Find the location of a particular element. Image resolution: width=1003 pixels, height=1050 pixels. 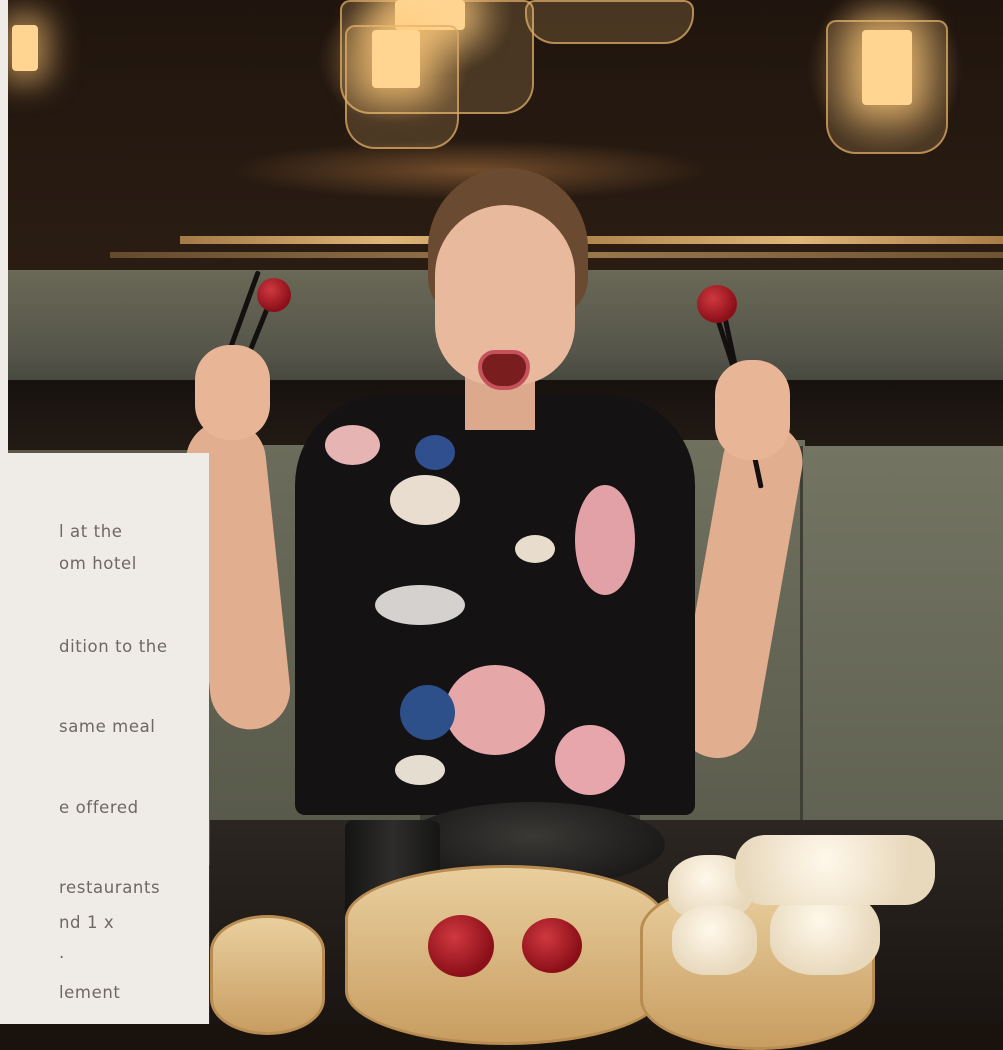

text-line: lement is located at coordinates (90, 992).